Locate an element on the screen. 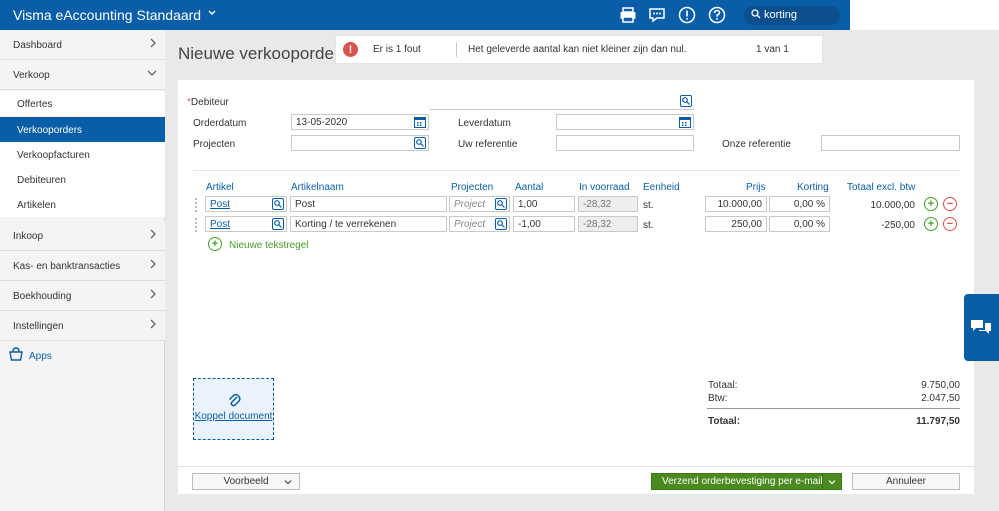 The width and height of the screenshot is (999, 511). paperclip-icon is located at coordinates (234, 401).